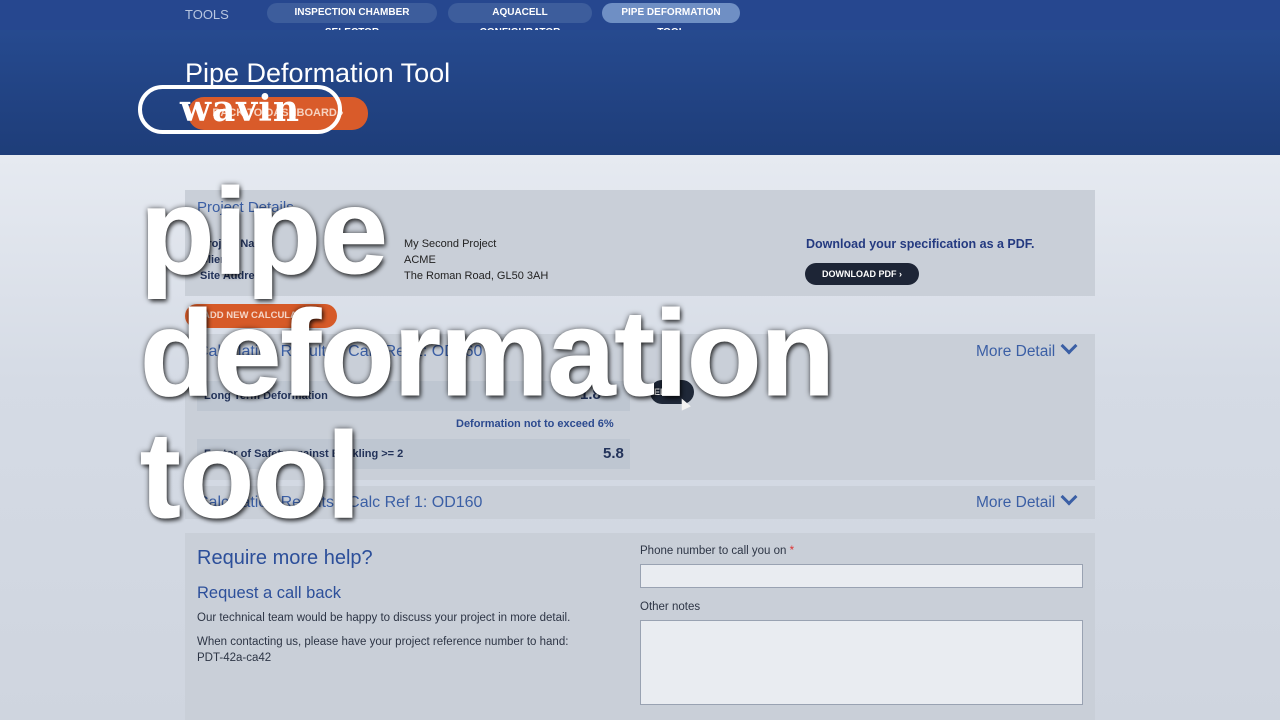 This screenshot has height=720, width=1280. I want to click on overlay-title-line: tool, so click(251, 475).